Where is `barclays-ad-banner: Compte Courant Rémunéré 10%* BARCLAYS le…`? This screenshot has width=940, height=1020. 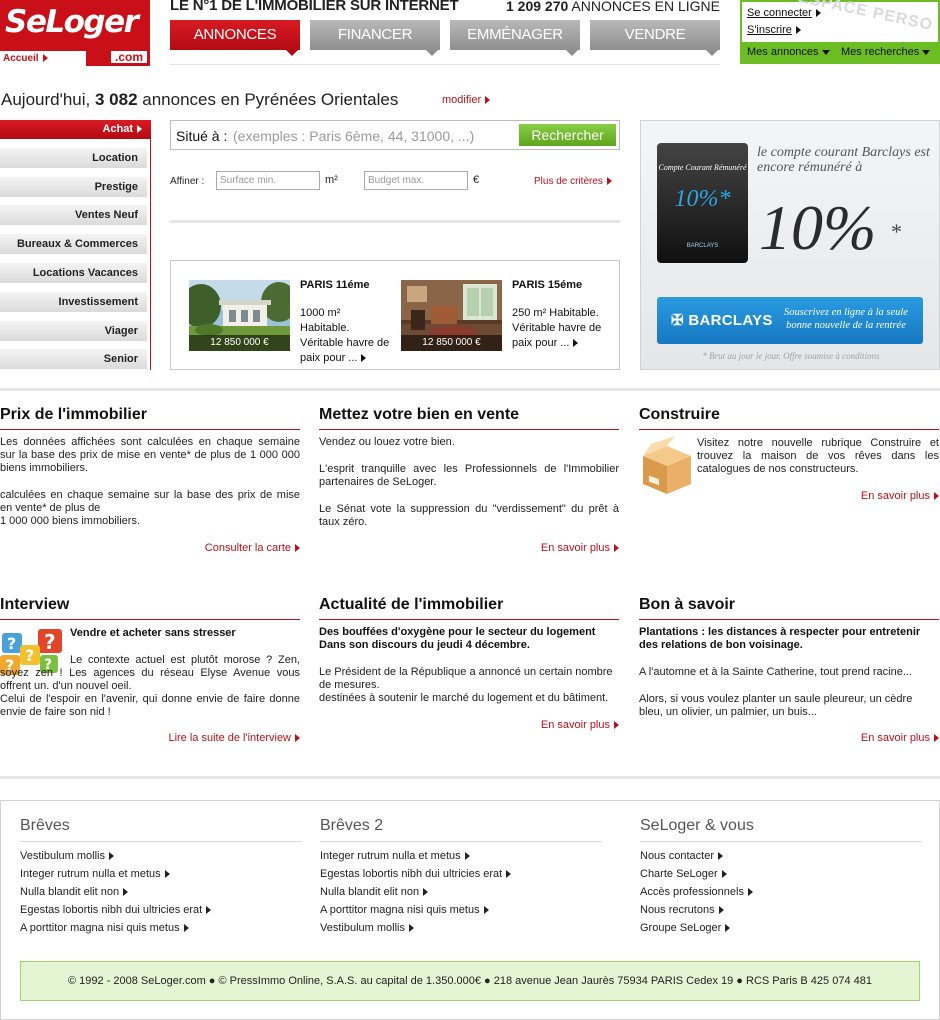 barclays-ad-banner: Compte Courant Rémunéré 10%* BARCLAYS le… is located at coordinates (790, 245).